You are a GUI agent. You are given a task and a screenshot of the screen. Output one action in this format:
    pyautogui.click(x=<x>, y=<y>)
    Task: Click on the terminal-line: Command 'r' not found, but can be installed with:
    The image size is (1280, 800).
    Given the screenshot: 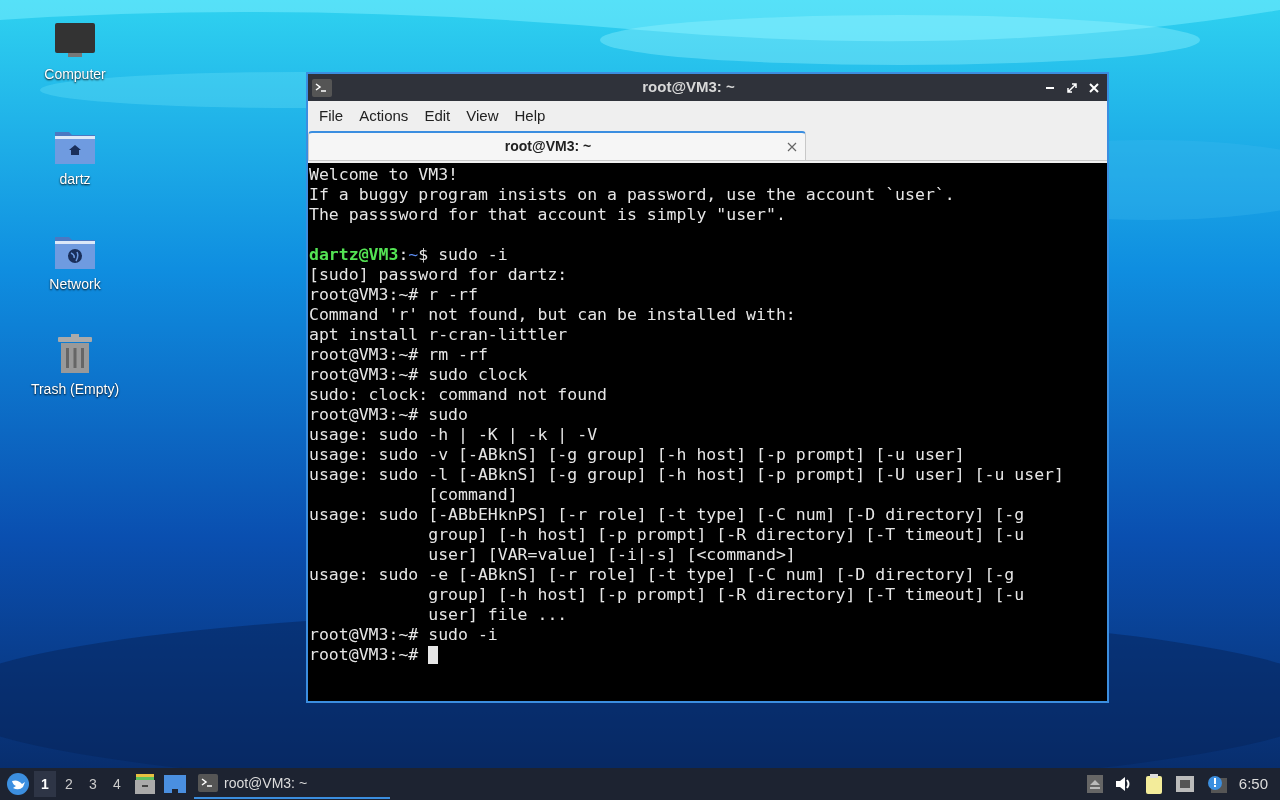 What is the action you would take?
    pyautogui.click(x=552, y=315)
    